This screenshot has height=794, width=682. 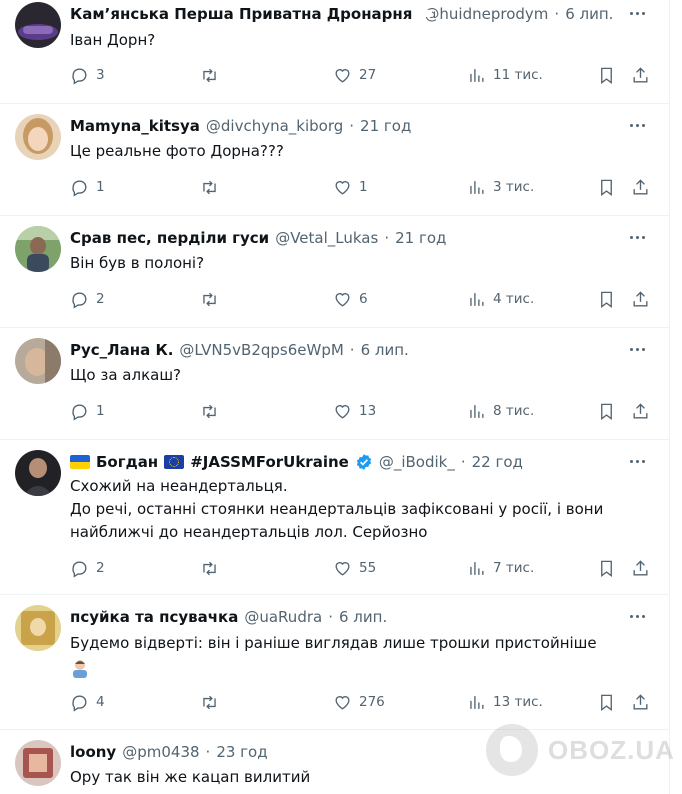 I want to click on user-handle: @uaRudra, so click(x=283, y=617).